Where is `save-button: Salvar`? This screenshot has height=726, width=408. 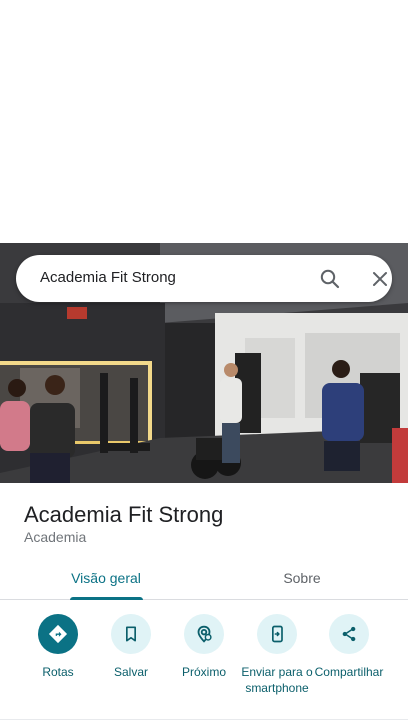 save-button: Salvar is located at coordinates (131, 647).